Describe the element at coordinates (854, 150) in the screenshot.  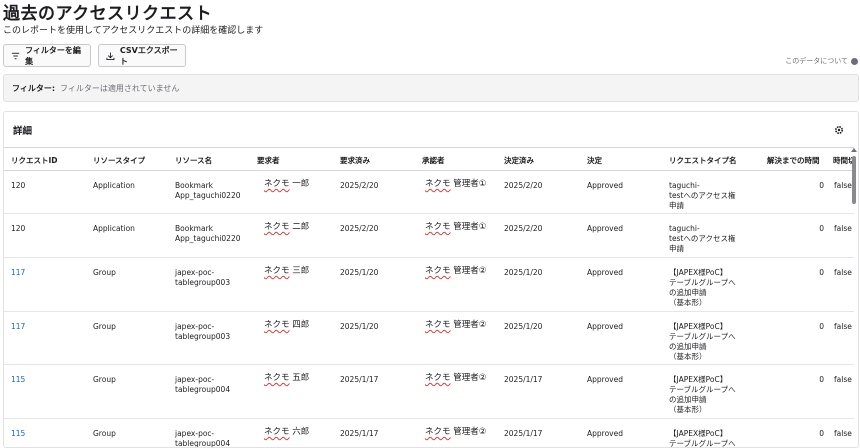
I see `scroll-up-icon` at that location.